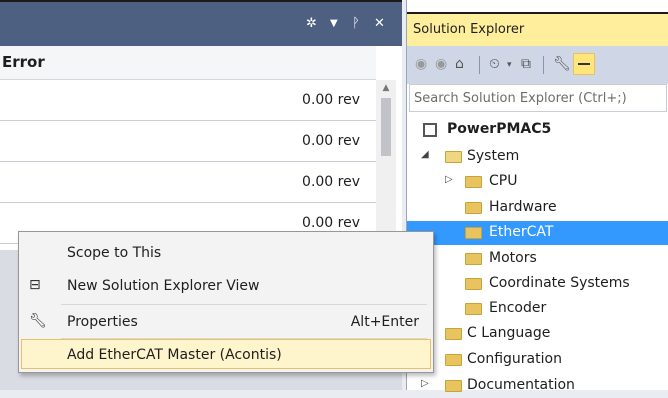 The image size is (668, 398). I want to click on history-dropdown-icon: ▾, so click(509, 65).